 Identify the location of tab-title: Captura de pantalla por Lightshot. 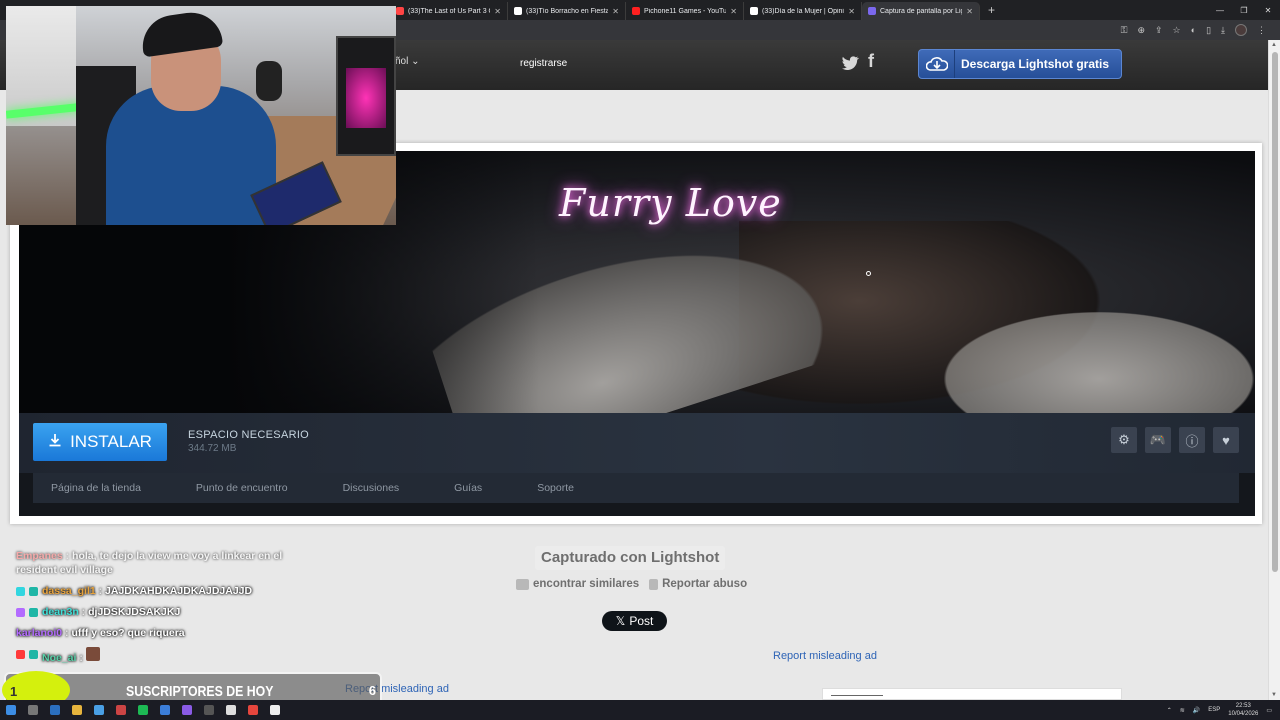
(921, 11).